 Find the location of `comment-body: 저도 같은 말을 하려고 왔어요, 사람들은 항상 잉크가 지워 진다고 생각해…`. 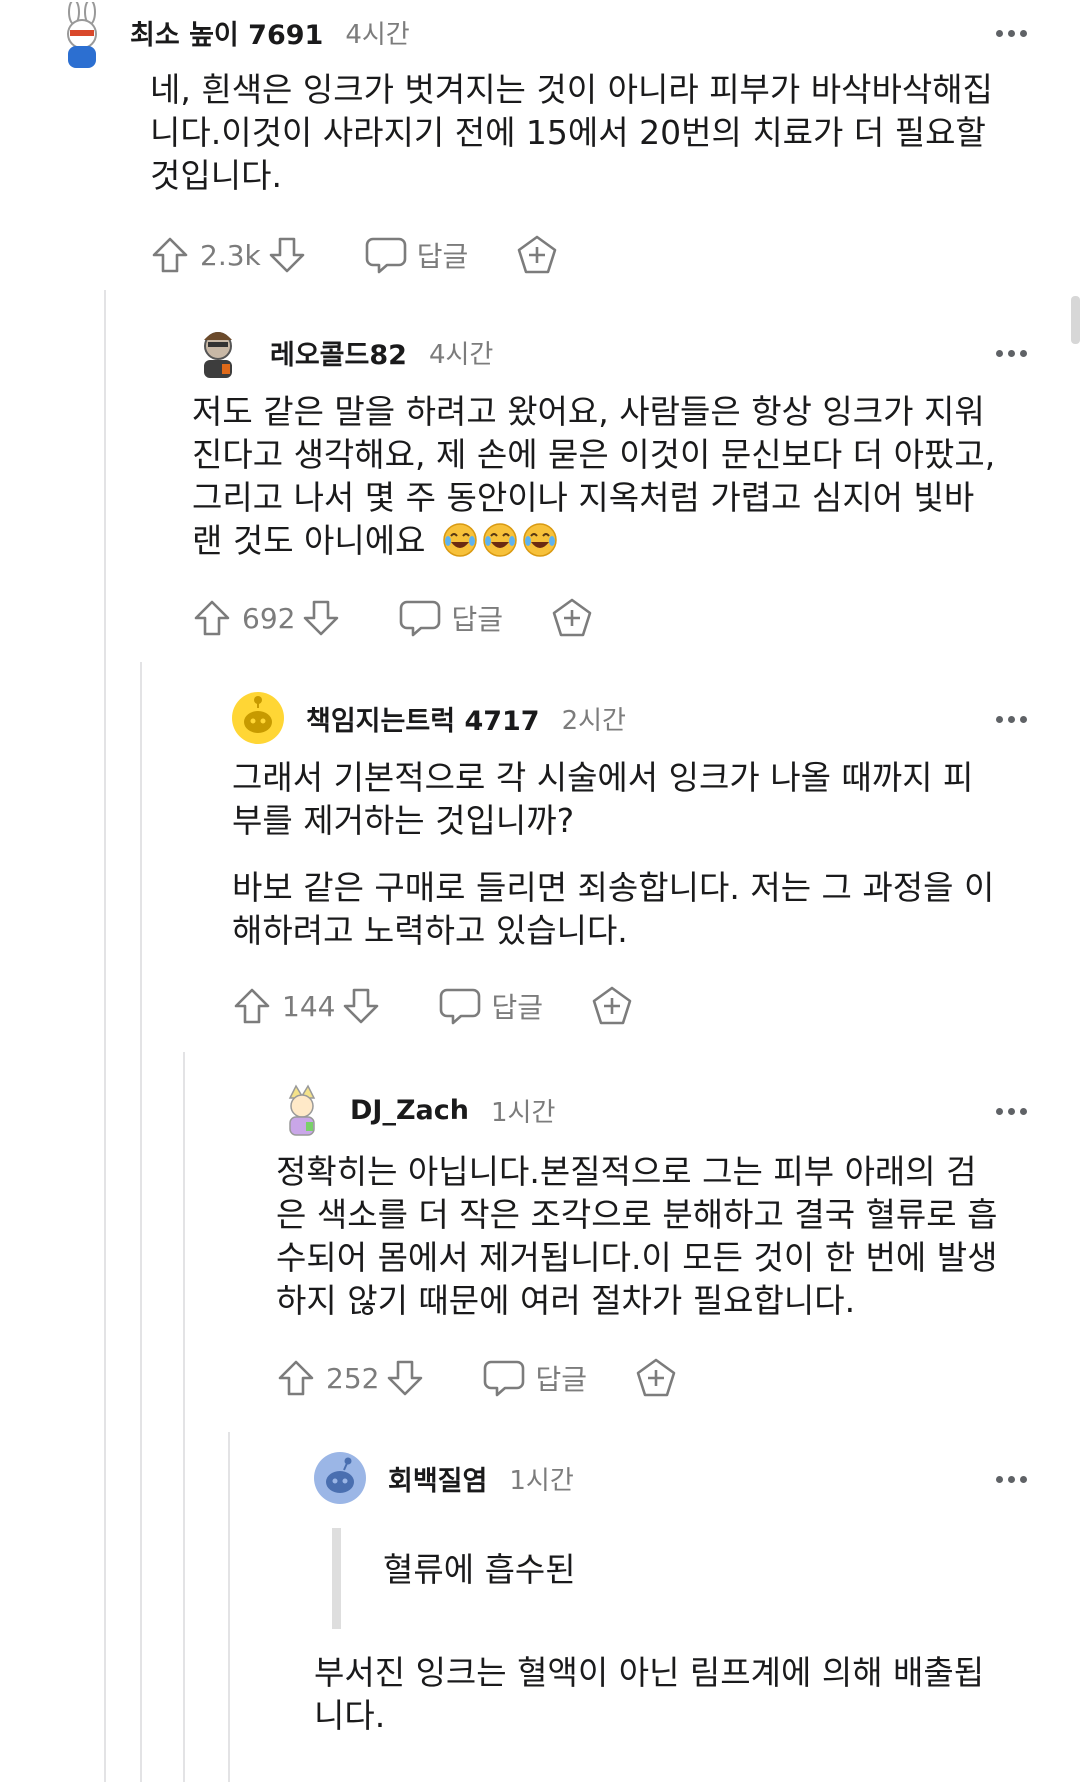

comment-body: 저도 같은 말을 하려고 왔어요, 사람들은 항상 잉크가 지워 진다고 생각해… is located at coordinates (614, 476).